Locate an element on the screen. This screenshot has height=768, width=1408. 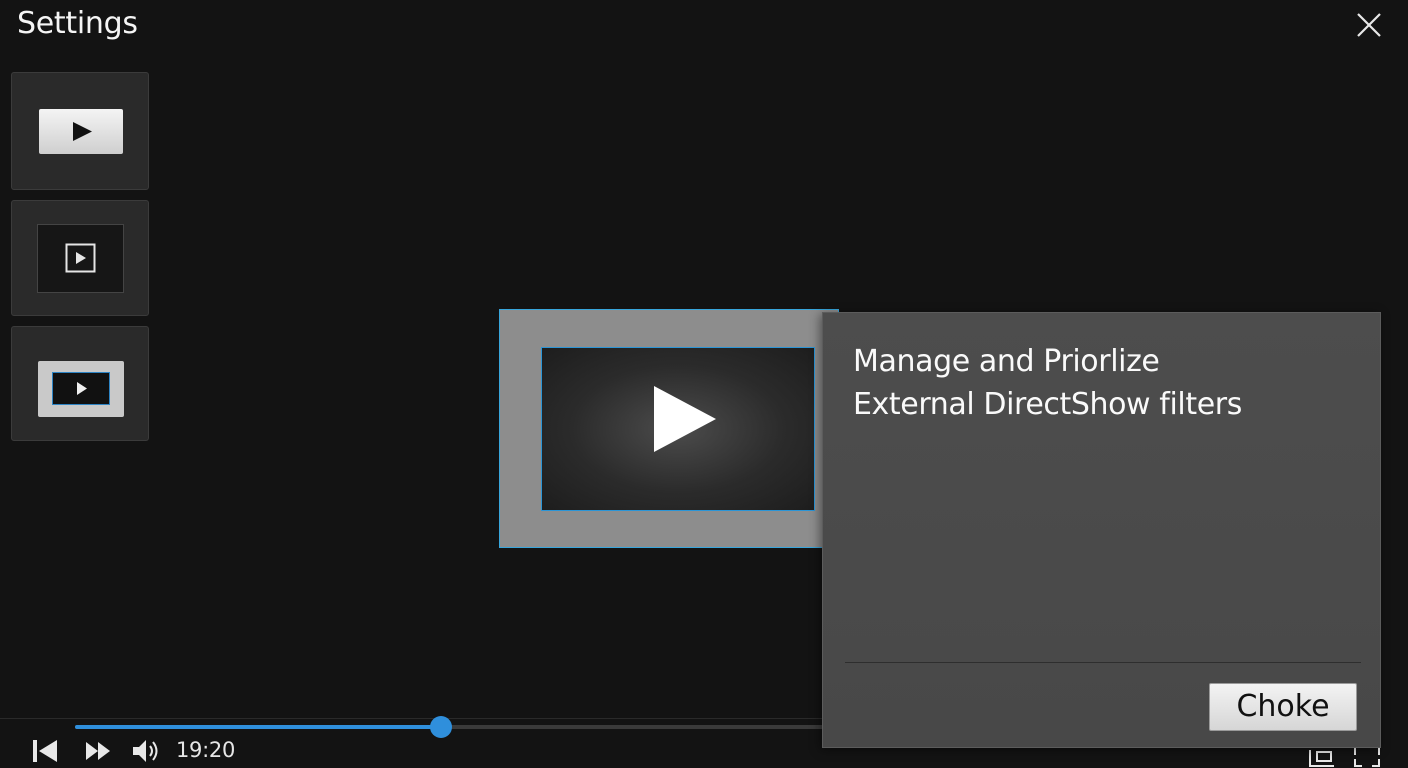
volume-button is located at coordinates (146, 751).